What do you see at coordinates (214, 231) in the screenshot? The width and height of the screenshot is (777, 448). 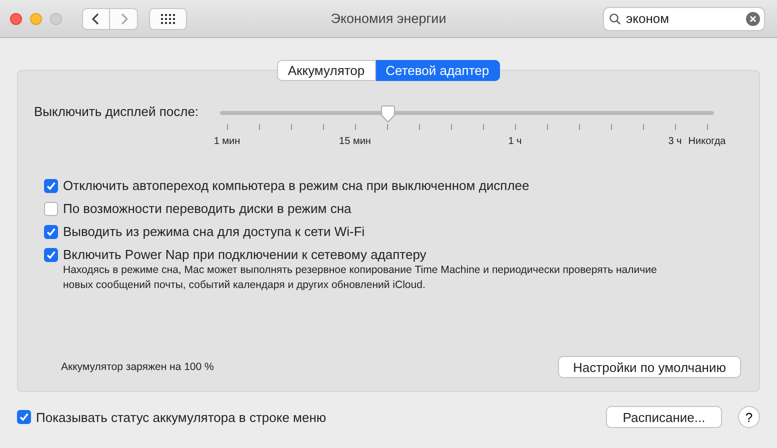 I see `option-label: Выводить из режима сна для доступа к сети Wi-Fi` at bounding box center [214, 231].